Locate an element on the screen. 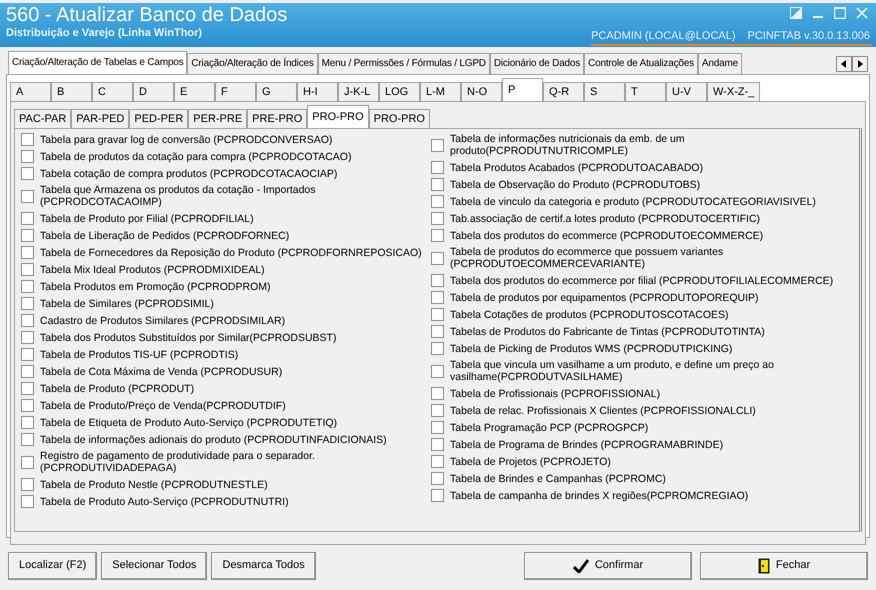 The width and height of the screenshot is (876, 590). scroll-right-icon is located at coordinates (860, 64).